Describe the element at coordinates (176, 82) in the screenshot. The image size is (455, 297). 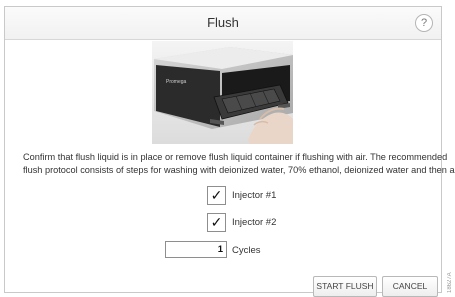
I see `brand-text: Promega` at that location.